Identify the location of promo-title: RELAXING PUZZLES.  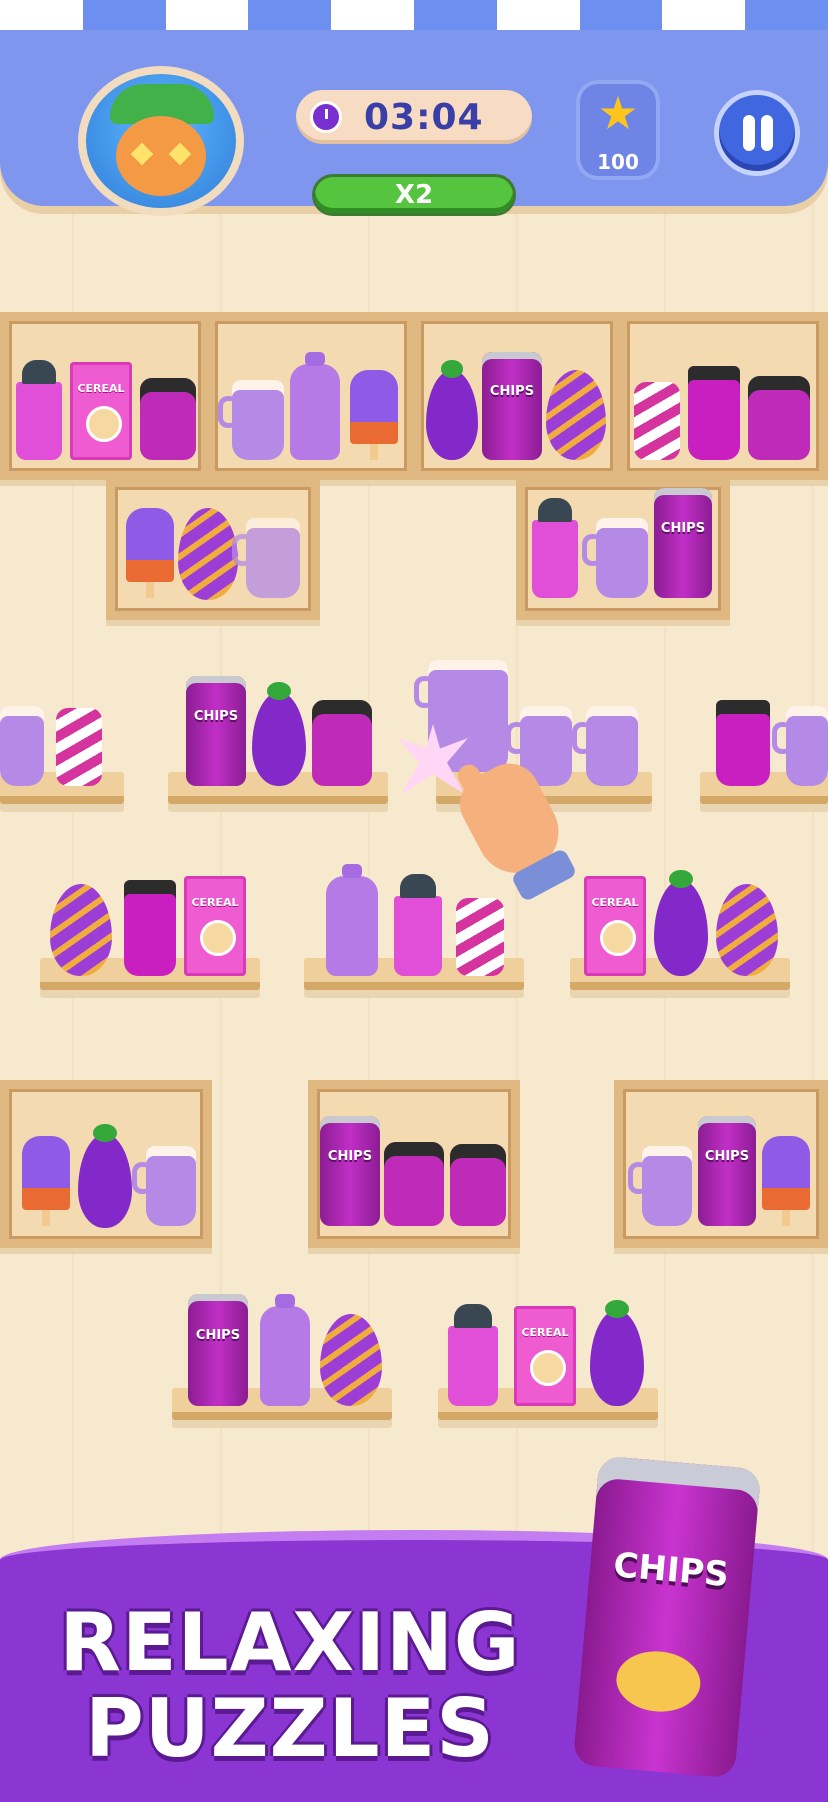
(290, 1686).